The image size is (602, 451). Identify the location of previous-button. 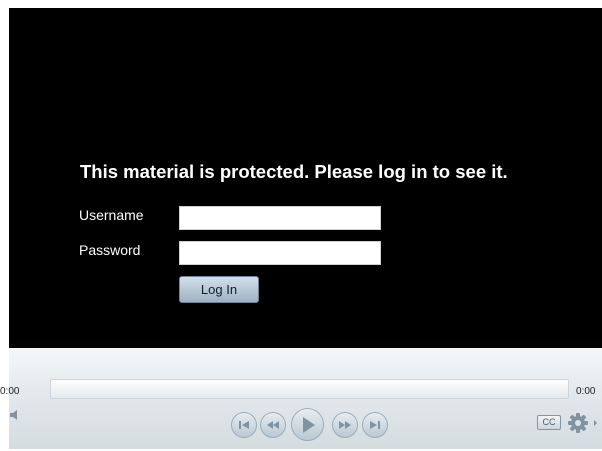
(244, 425).